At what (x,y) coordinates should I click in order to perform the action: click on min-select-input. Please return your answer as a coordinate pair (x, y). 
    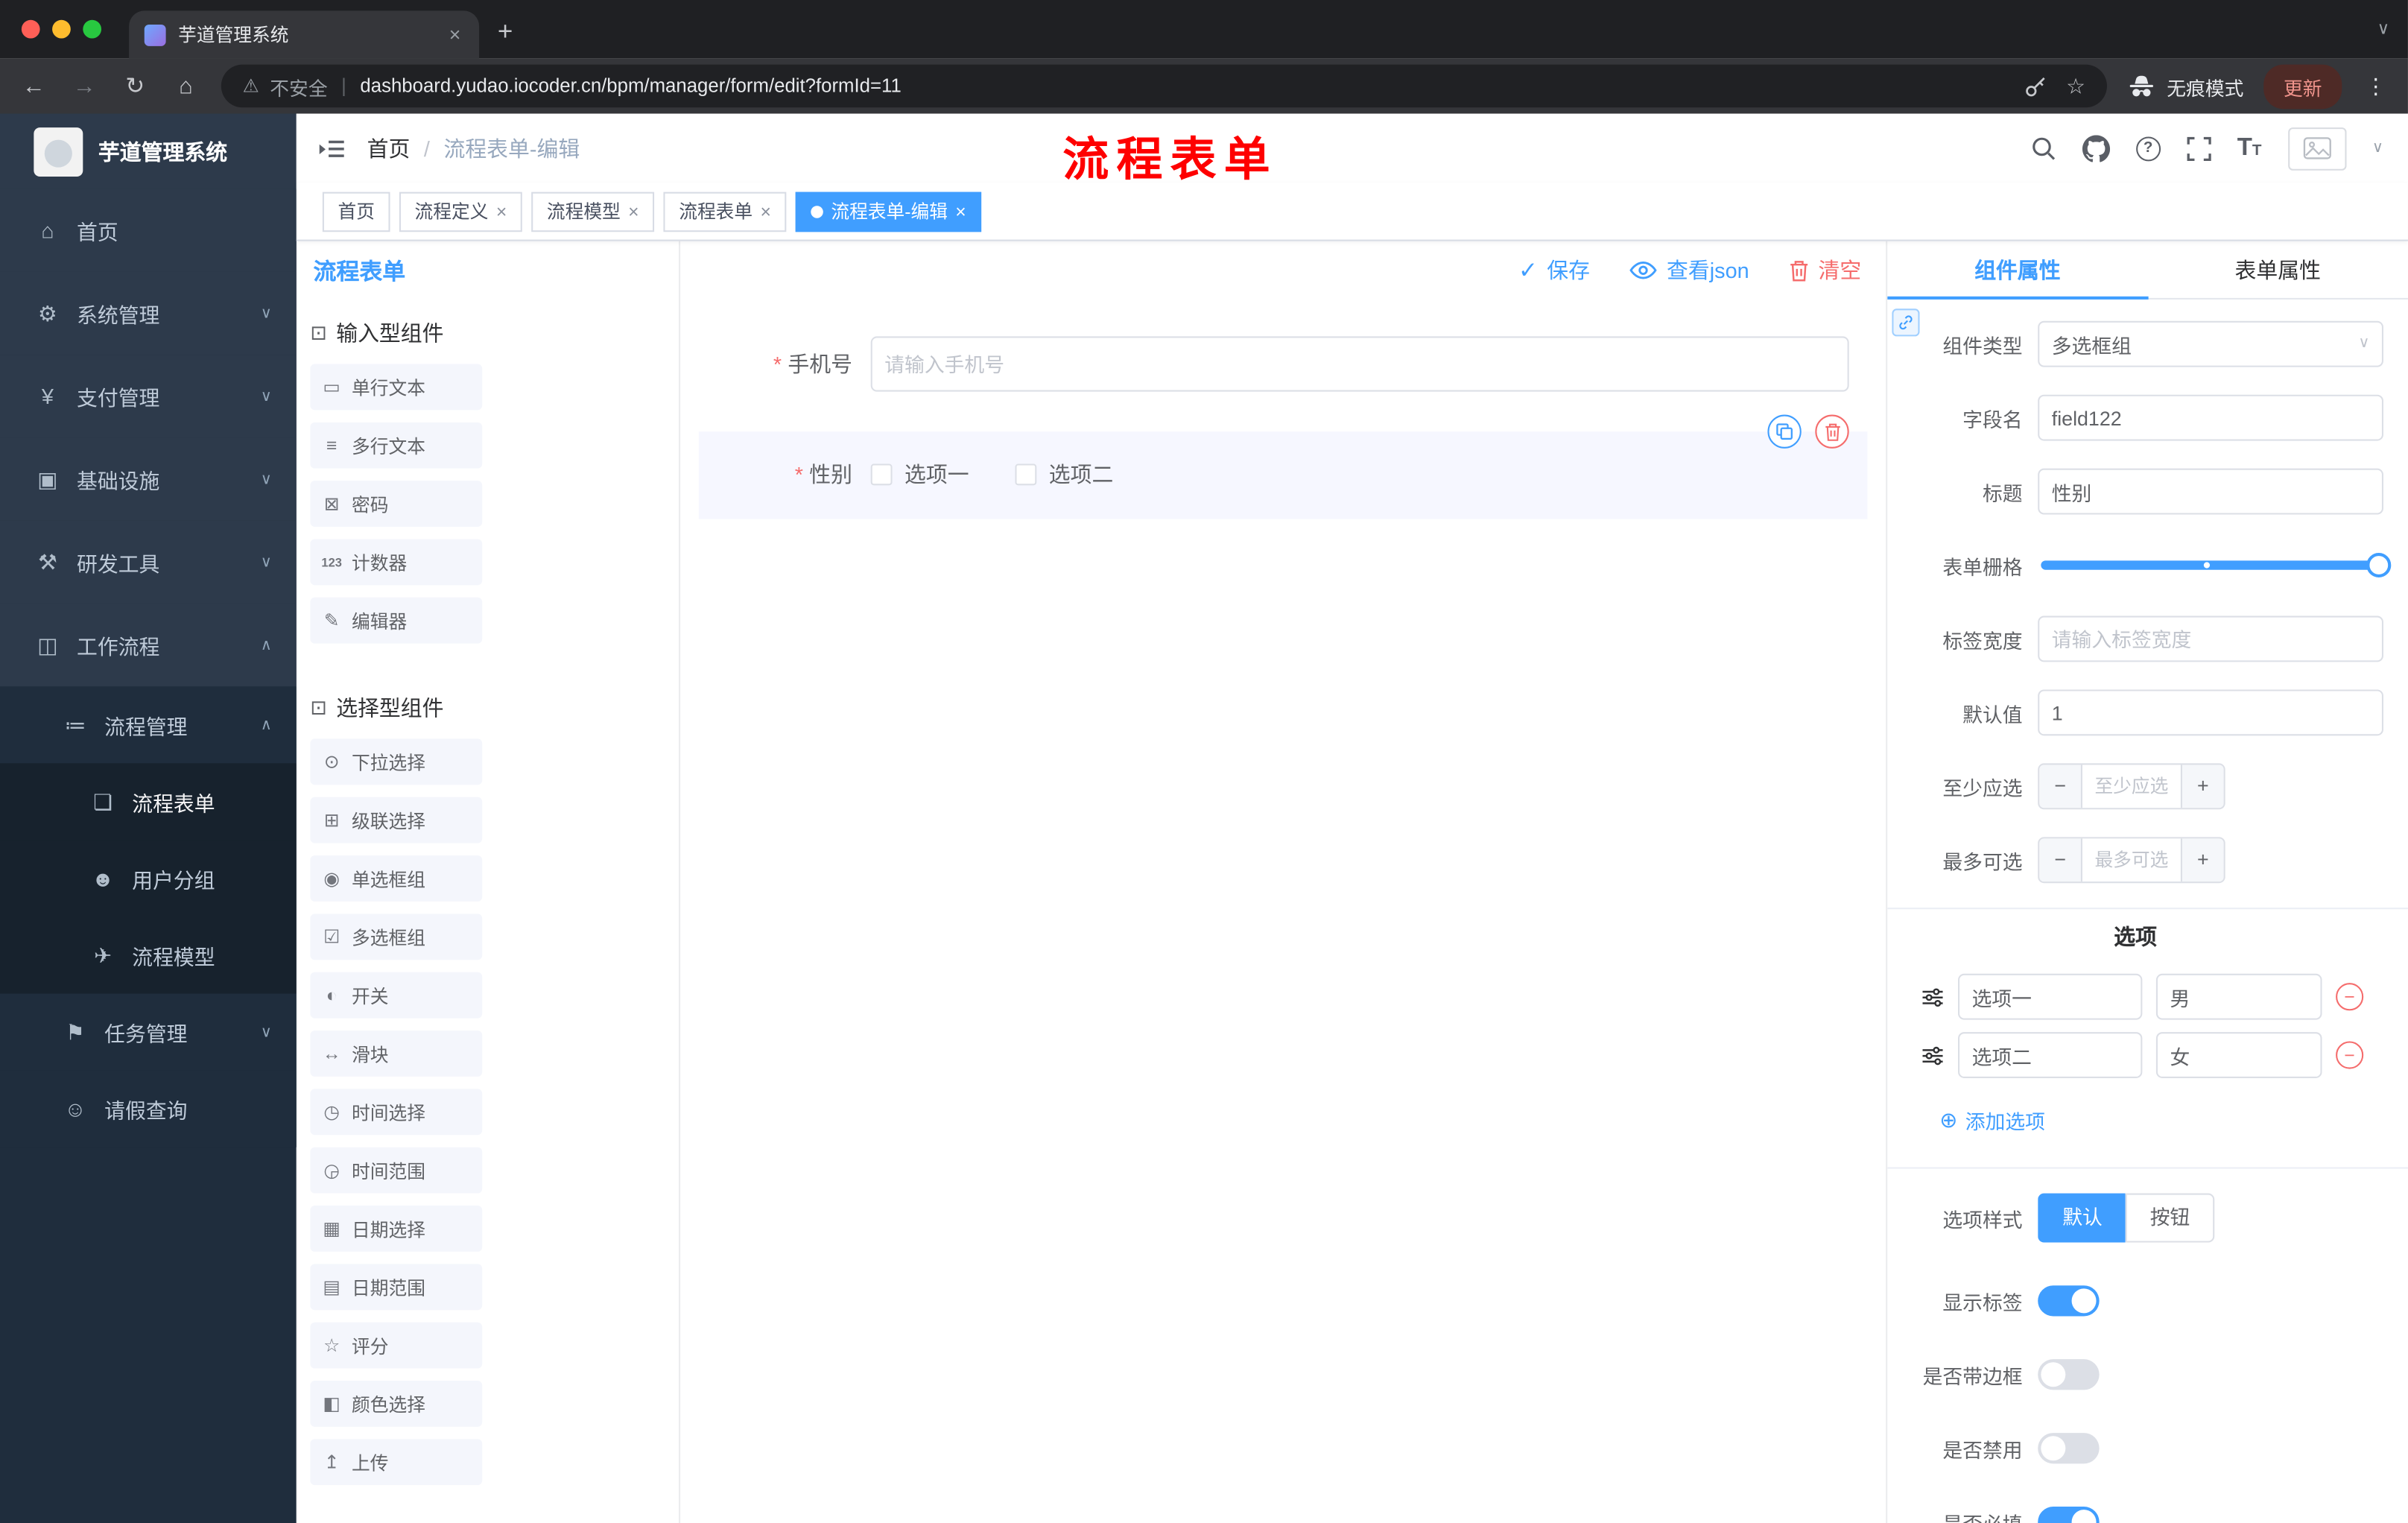
    Looking at the image, I should click on (2131, 786).